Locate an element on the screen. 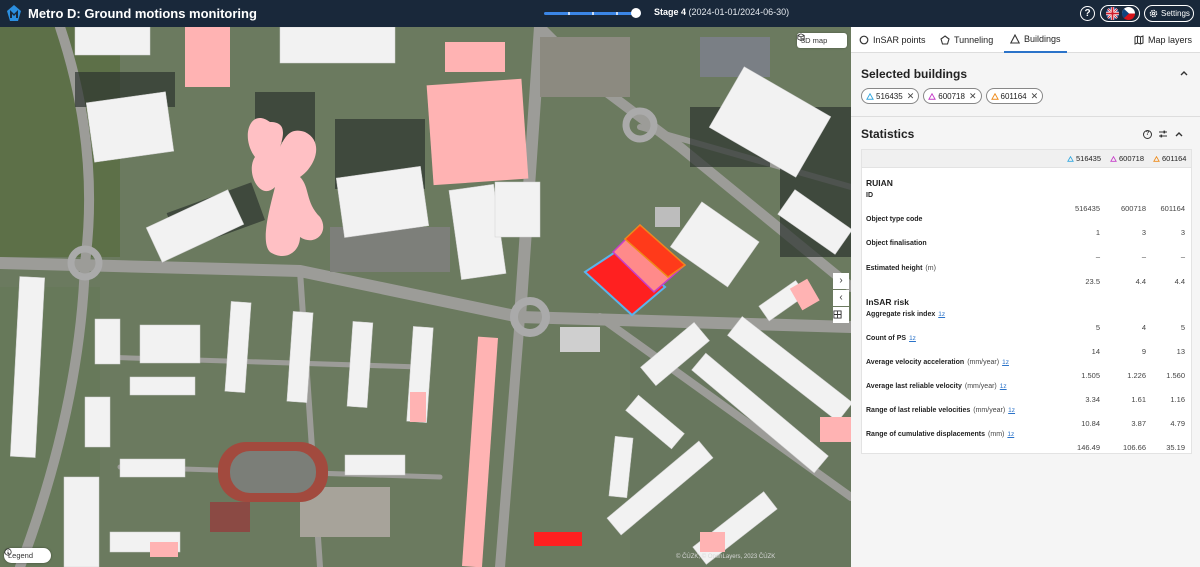  row-label-text: Aggregate risk index is located at coordinates (901, 314).